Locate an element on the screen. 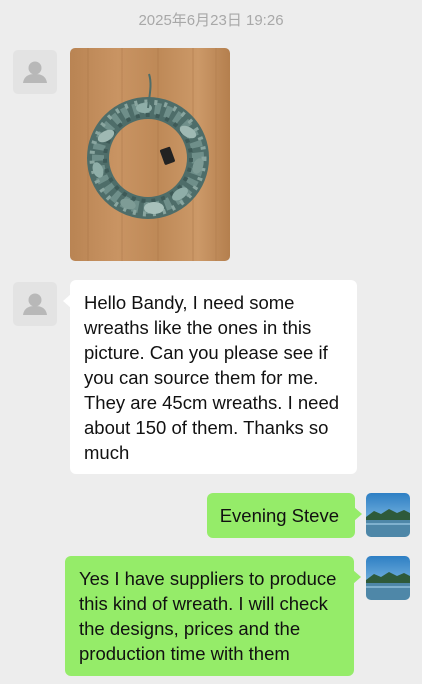 The image size is (422, 684). wreath-photo-message is located at coordinates (150, 154).